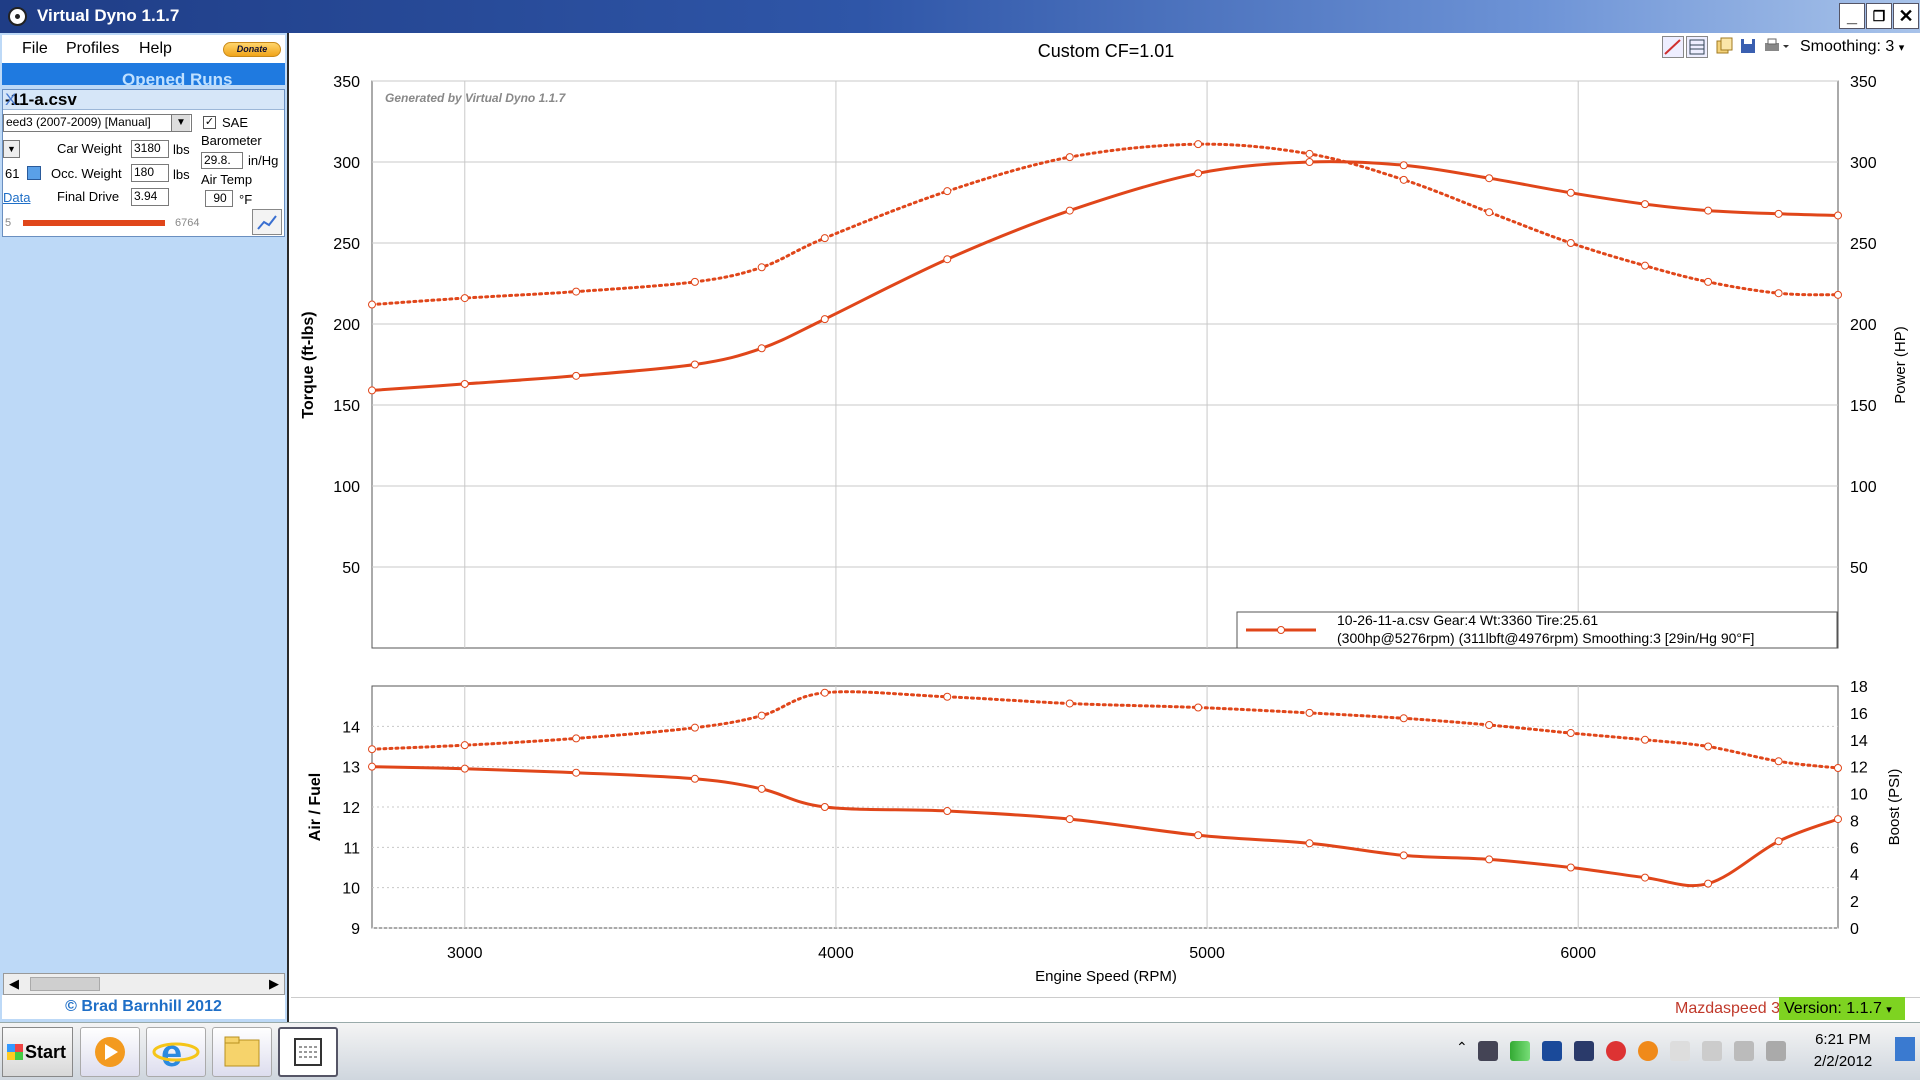 The image size is (1920, 1081). Describe the element at coordinates (180, 123) in the screenshot. I see `chevron-down-icon: ▼` at that location.